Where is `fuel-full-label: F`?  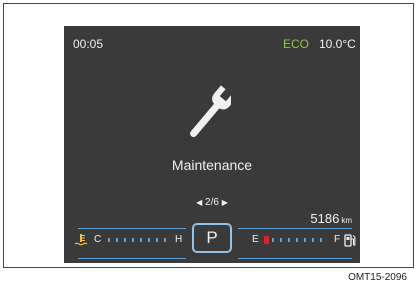 fuel-full-label: F is located at coordinates (337, 239).